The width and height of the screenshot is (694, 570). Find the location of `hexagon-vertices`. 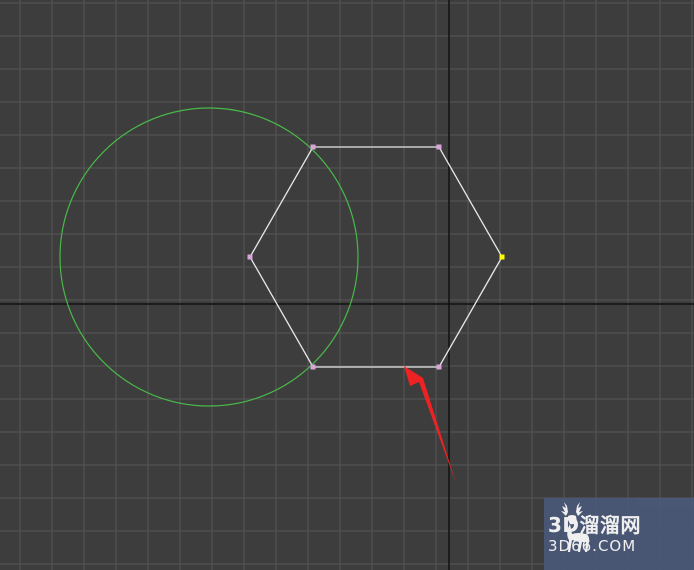

hexagon-vertices is located at coordinates (376, 257).